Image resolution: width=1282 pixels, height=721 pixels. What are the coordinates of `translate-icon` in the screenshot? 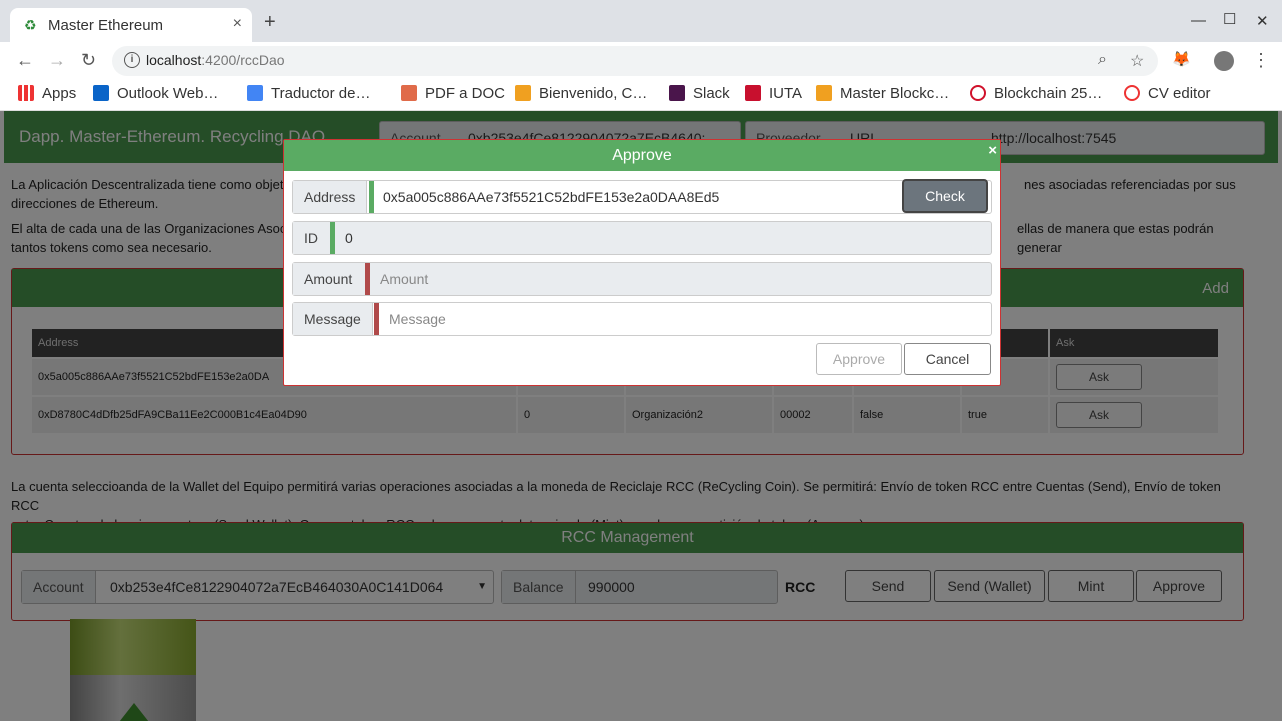 It's located at (255, 93).